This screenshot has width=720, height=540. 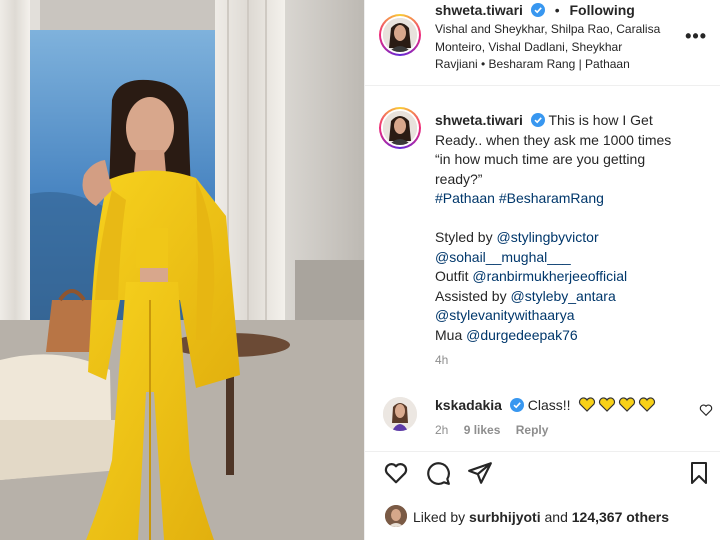 What do you see at coordinates (570, 258) in the screenshot?
I see `mention-link: @sohail__mughal___` at bounding box center [570, 258].